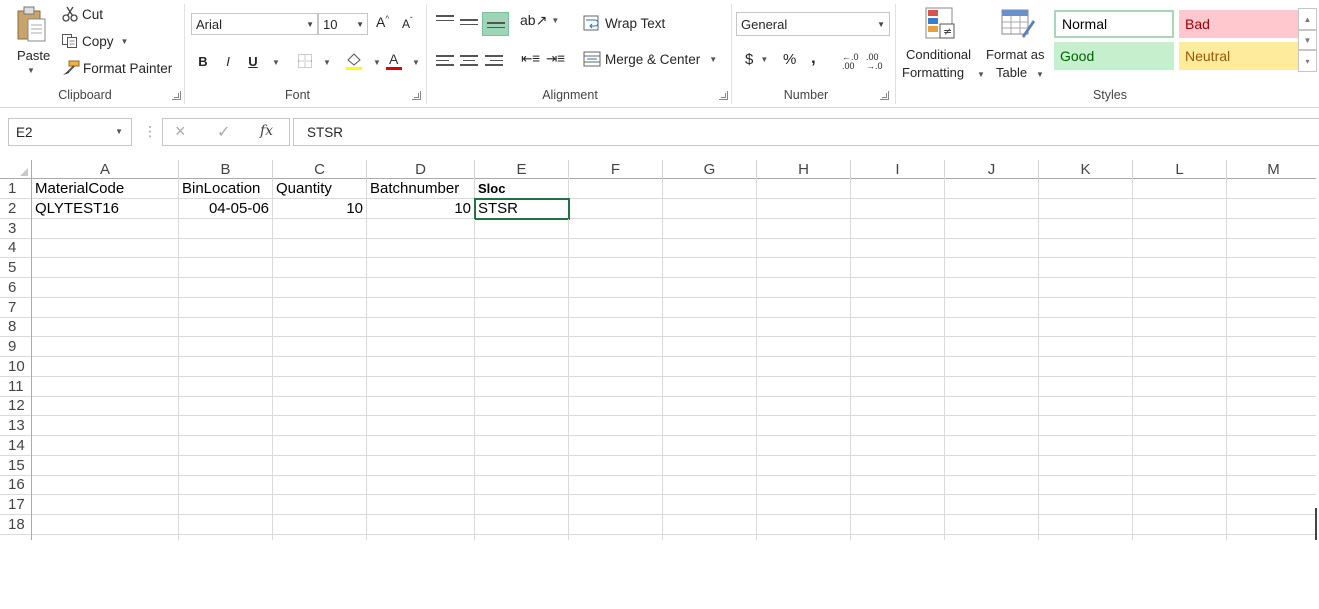  What do you see at coordinates (320, 189) in the screenshot?
I see `cell: Quantity` at bounding box center [320, 189].